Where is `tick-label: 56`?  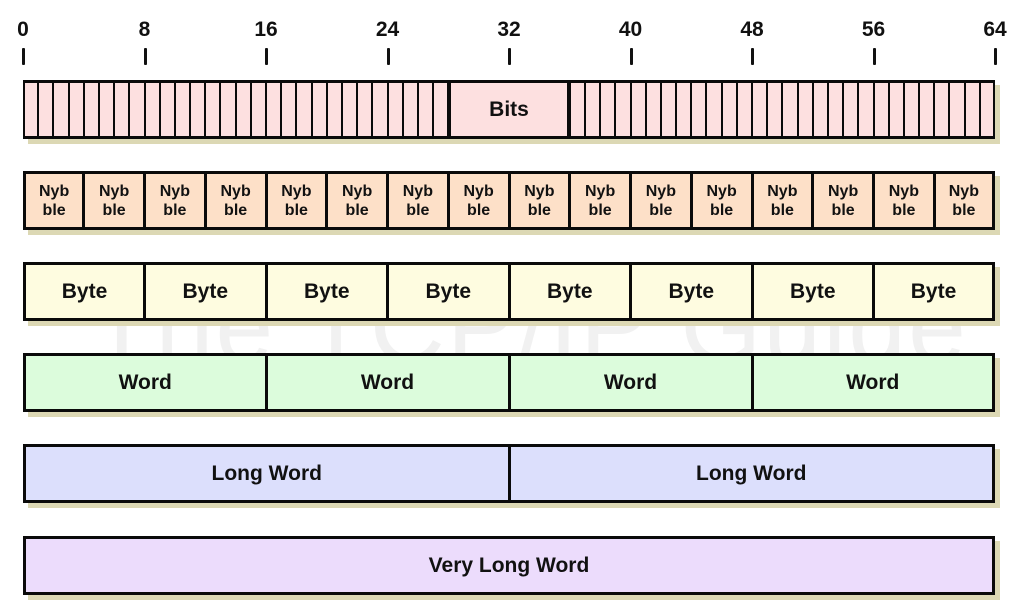
tick-label: 56 is located at coordinates (873, 29).